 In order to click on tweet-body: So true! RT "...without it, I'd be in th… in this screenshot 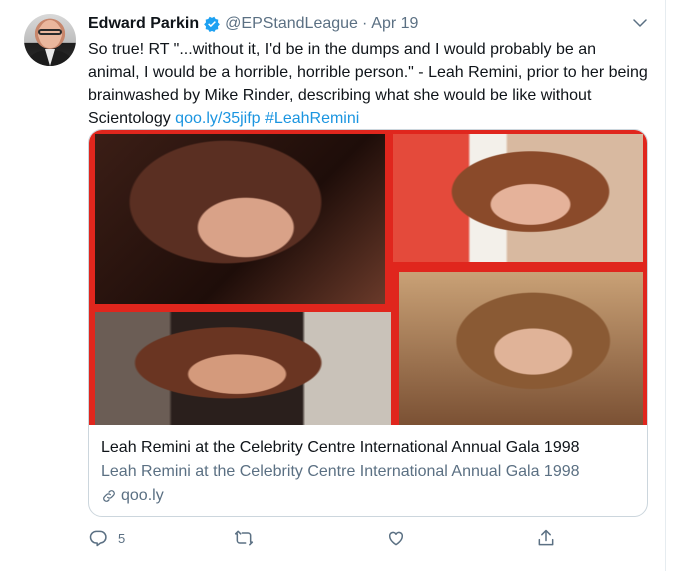, I will do `click(368, 84)`.